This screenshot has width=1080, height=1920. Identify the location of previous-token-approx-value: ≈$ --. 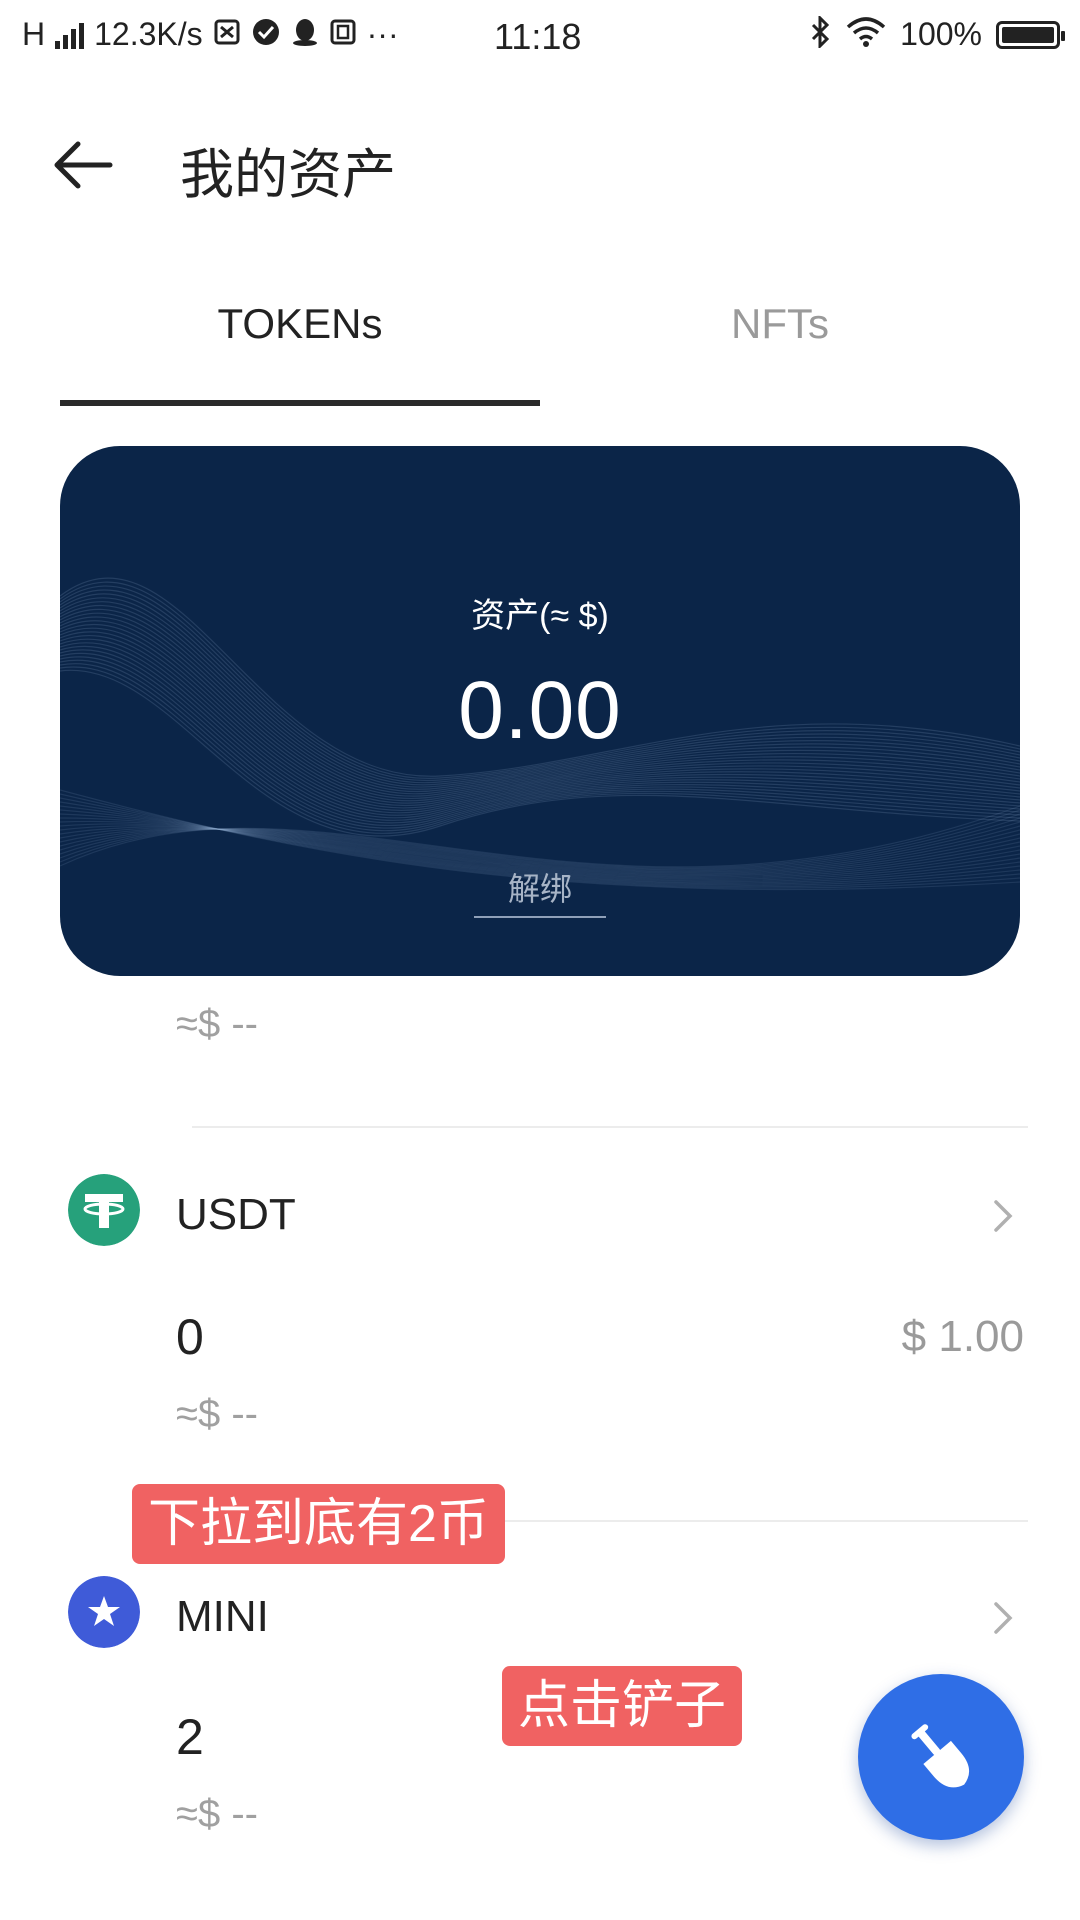
(217, 1024).